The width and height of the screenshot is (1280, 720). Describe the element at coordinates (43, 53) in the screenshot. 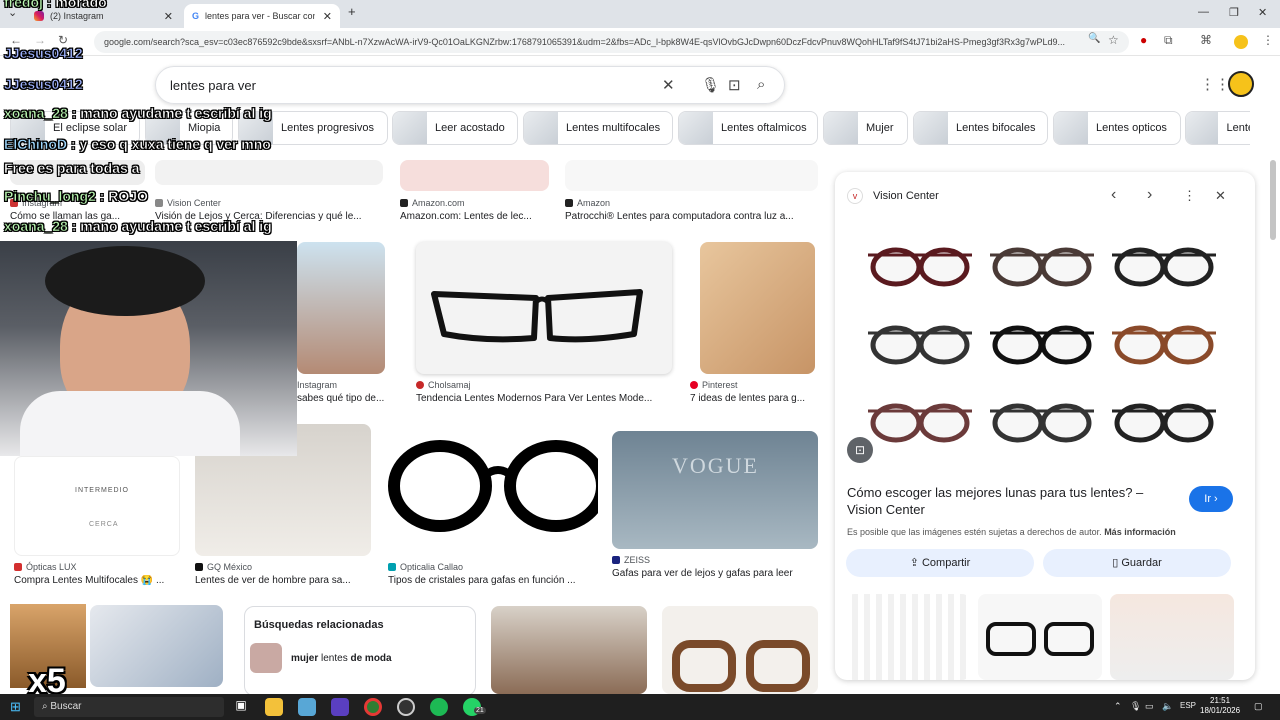

I see `chat-message: JJesus0412` at that location.